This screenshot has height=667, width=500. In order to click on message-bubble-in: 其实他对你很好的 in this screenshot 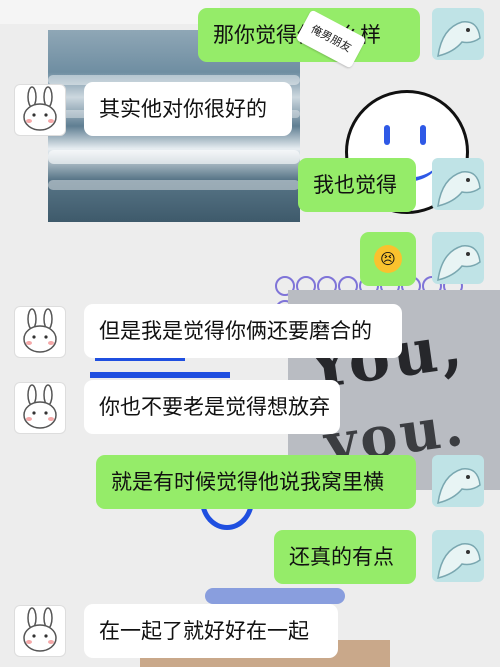, I will do `click(188, 109)`.